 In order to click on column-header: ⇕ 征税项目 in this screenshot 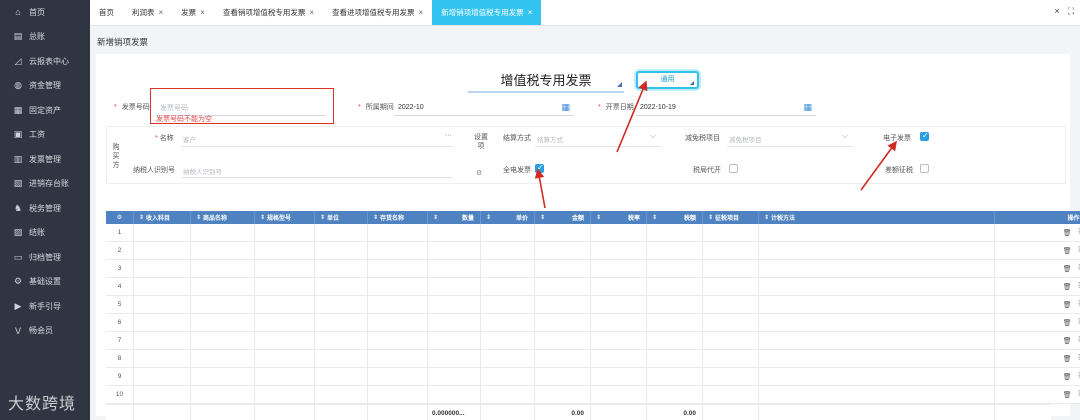, I will do `click(731, 217)`.